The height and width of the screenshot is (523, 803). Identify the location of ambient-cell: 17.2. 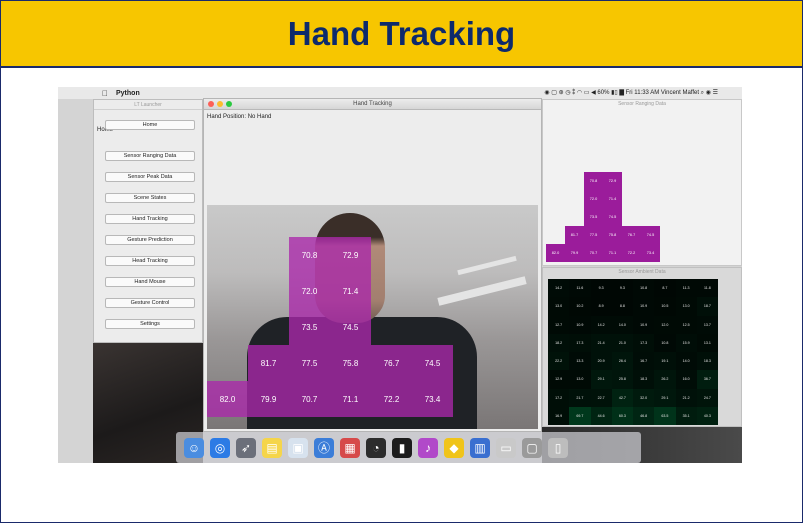
(559, 397).